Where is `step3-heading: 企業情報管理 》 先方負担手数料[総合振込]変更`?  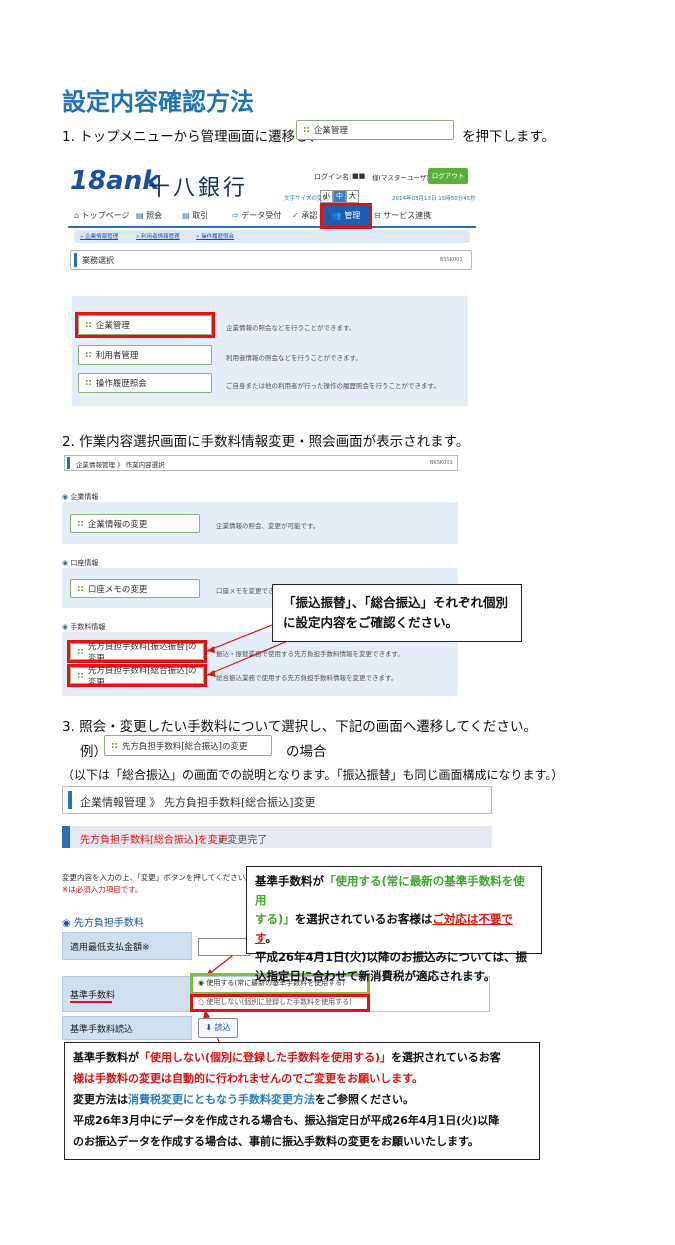
step3-heading: 企業情報管理 》 先方負担手数料[総合振込]変更 is located at coordinates (198, 802).